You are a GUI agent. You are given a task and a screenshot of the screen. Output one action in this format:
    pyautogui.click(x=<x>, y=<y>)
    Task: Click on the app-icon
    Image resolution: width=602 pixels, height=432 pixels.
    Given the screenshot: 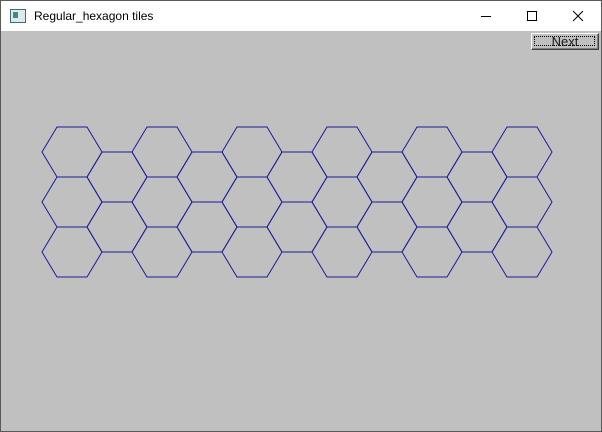 What is the action you would take?
    pyautogui.click(x=18, y=16)
    